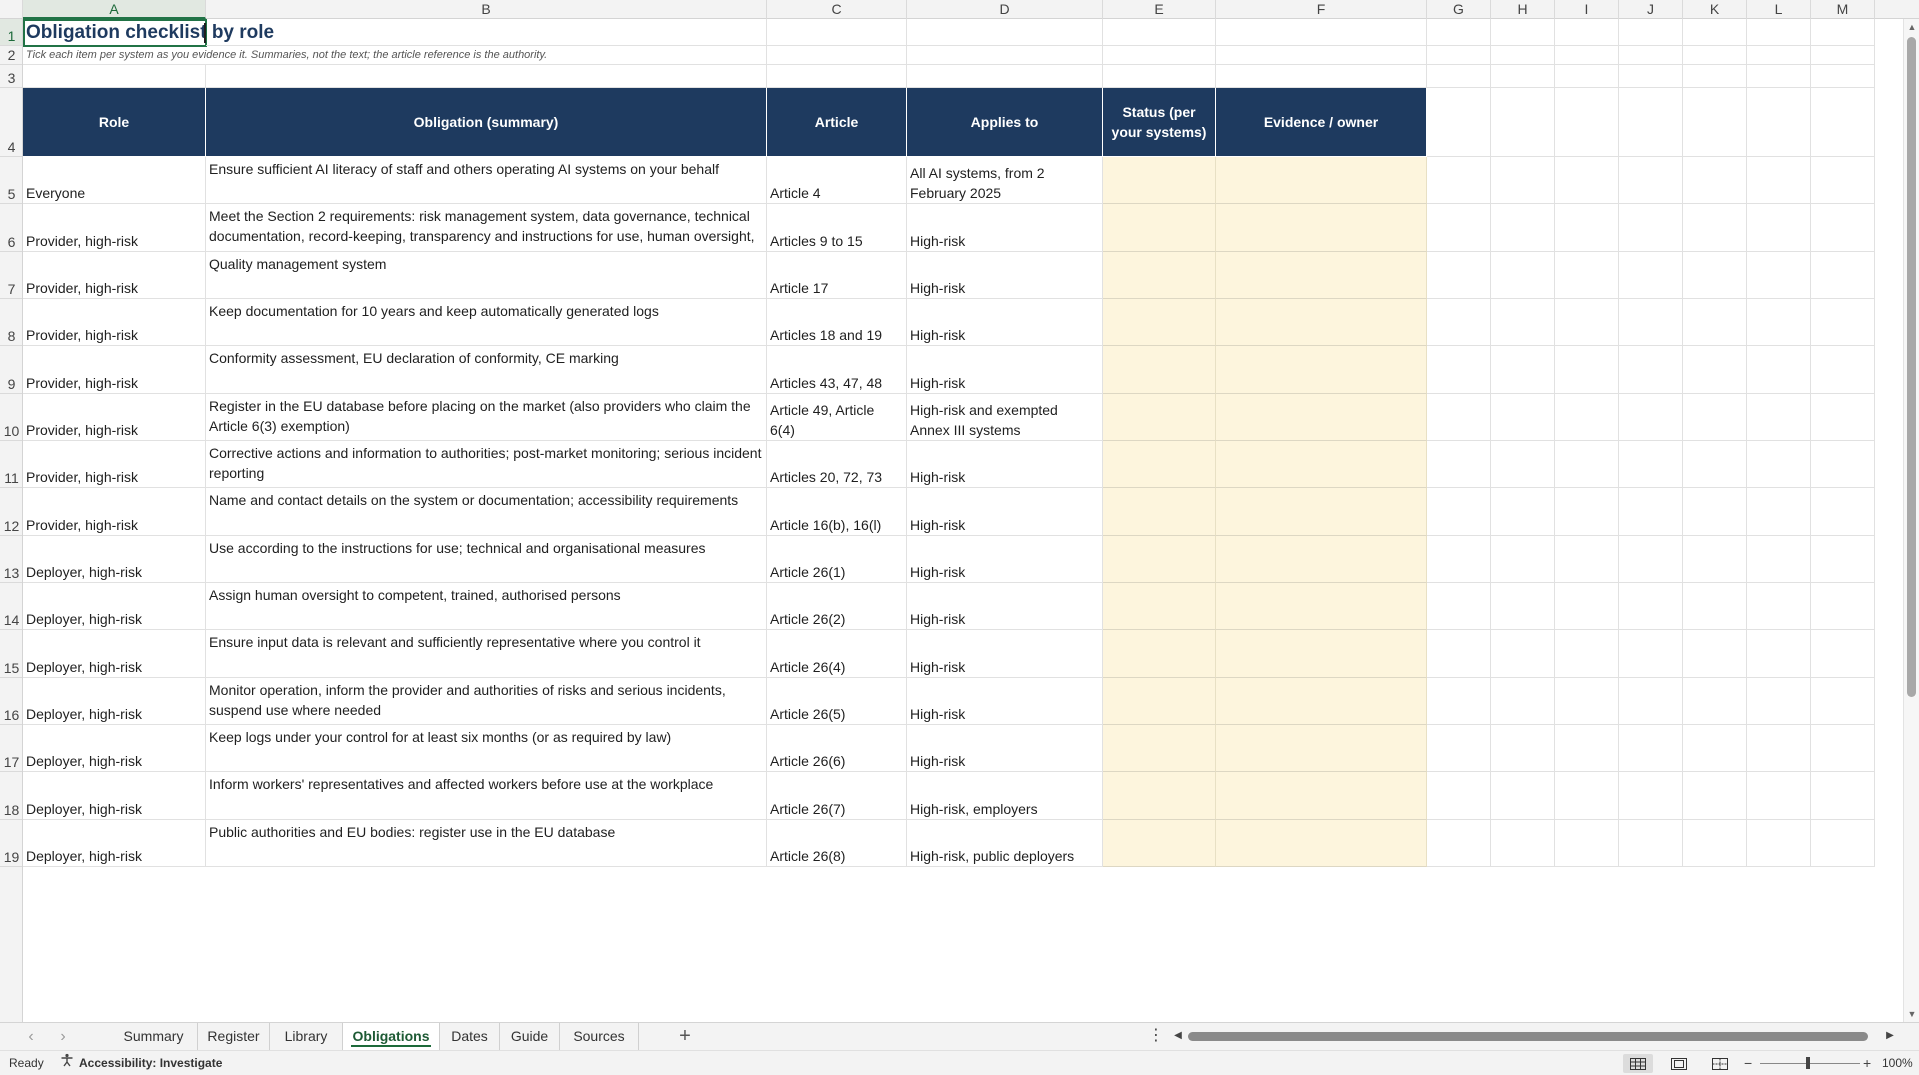  Describe the element at coordinates (114, 370) in the screenshot. I see `role-cell: Provider, high-risk` at that location.